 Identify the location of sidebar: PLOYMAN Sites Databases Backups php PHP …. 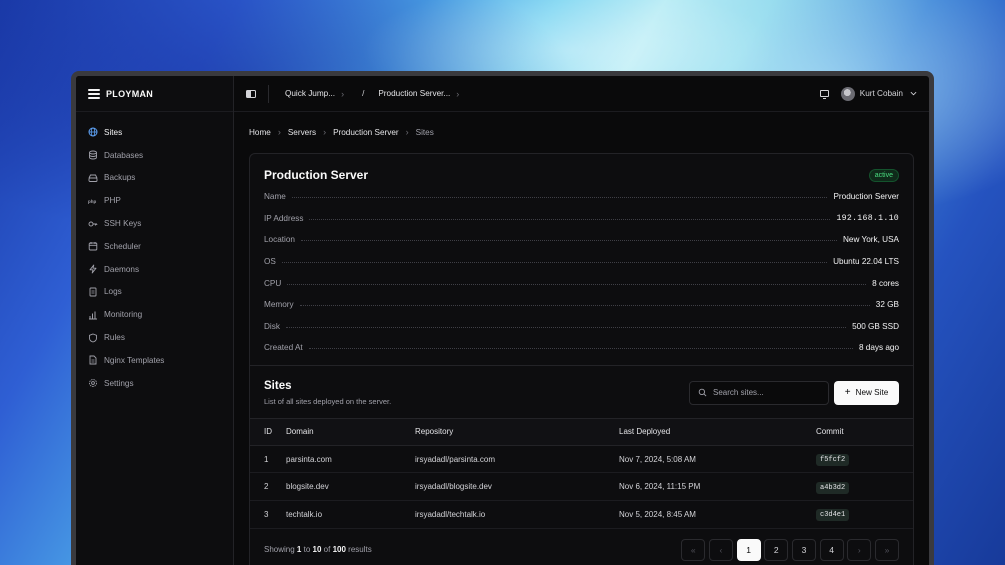
(155, 320).